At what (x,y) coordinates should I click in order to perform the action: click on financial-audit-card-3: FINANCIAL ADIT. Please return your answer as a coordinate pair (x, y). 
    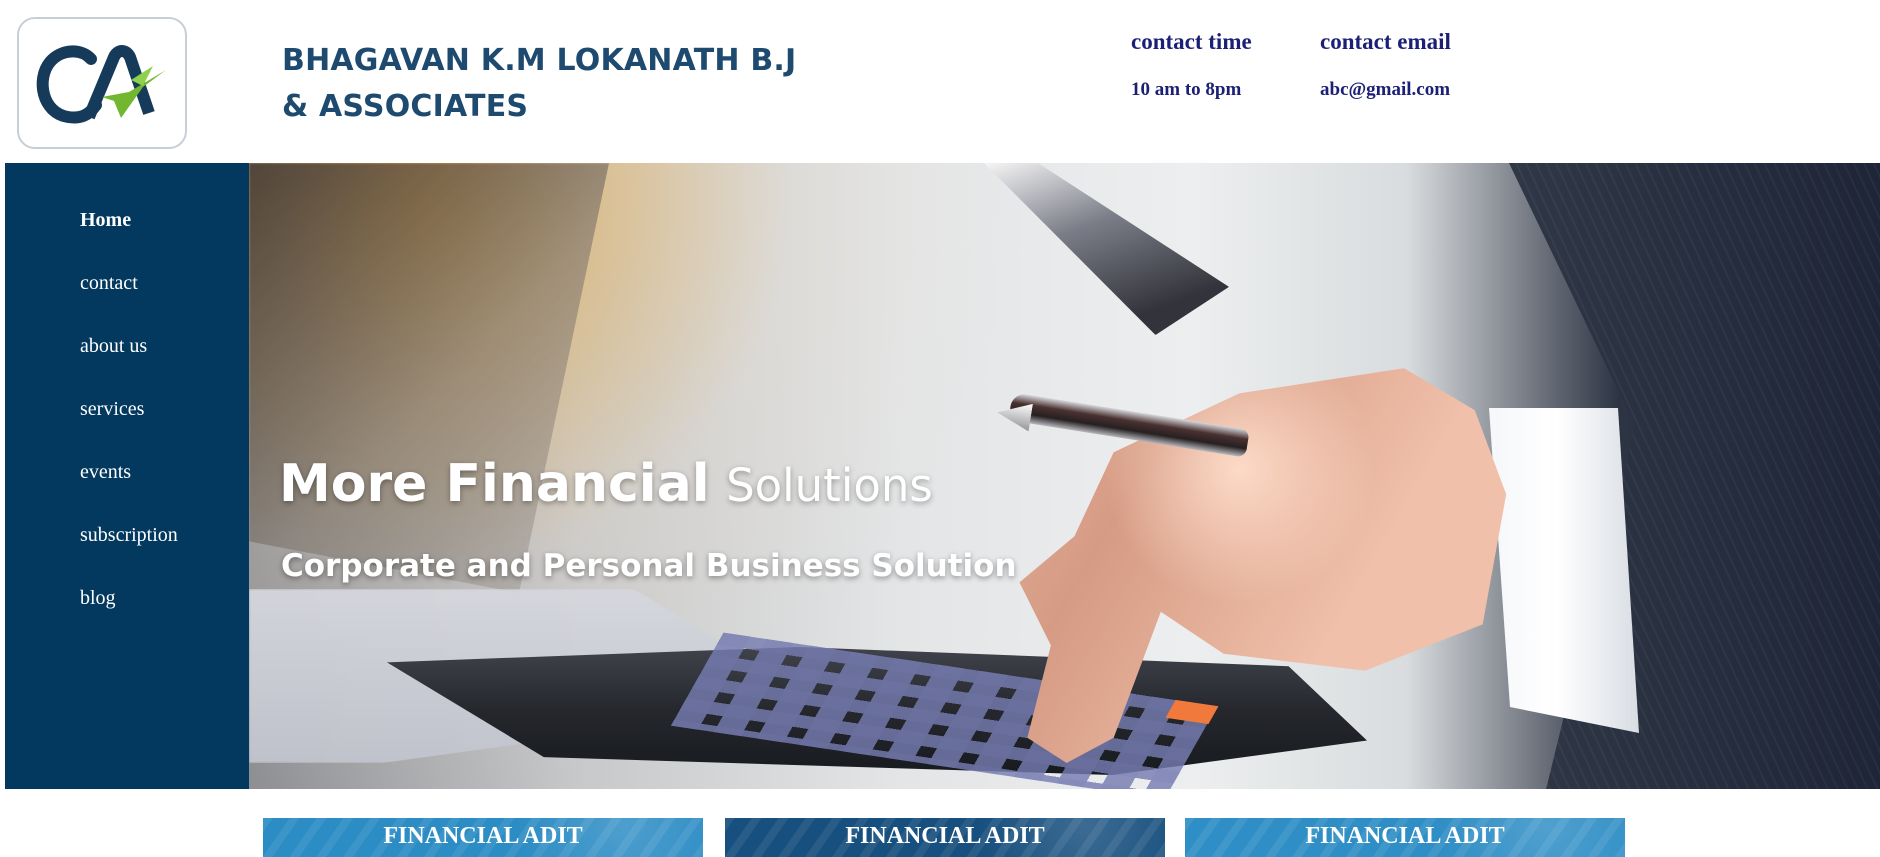
    Looking at the image, I should click on (1405, 837).